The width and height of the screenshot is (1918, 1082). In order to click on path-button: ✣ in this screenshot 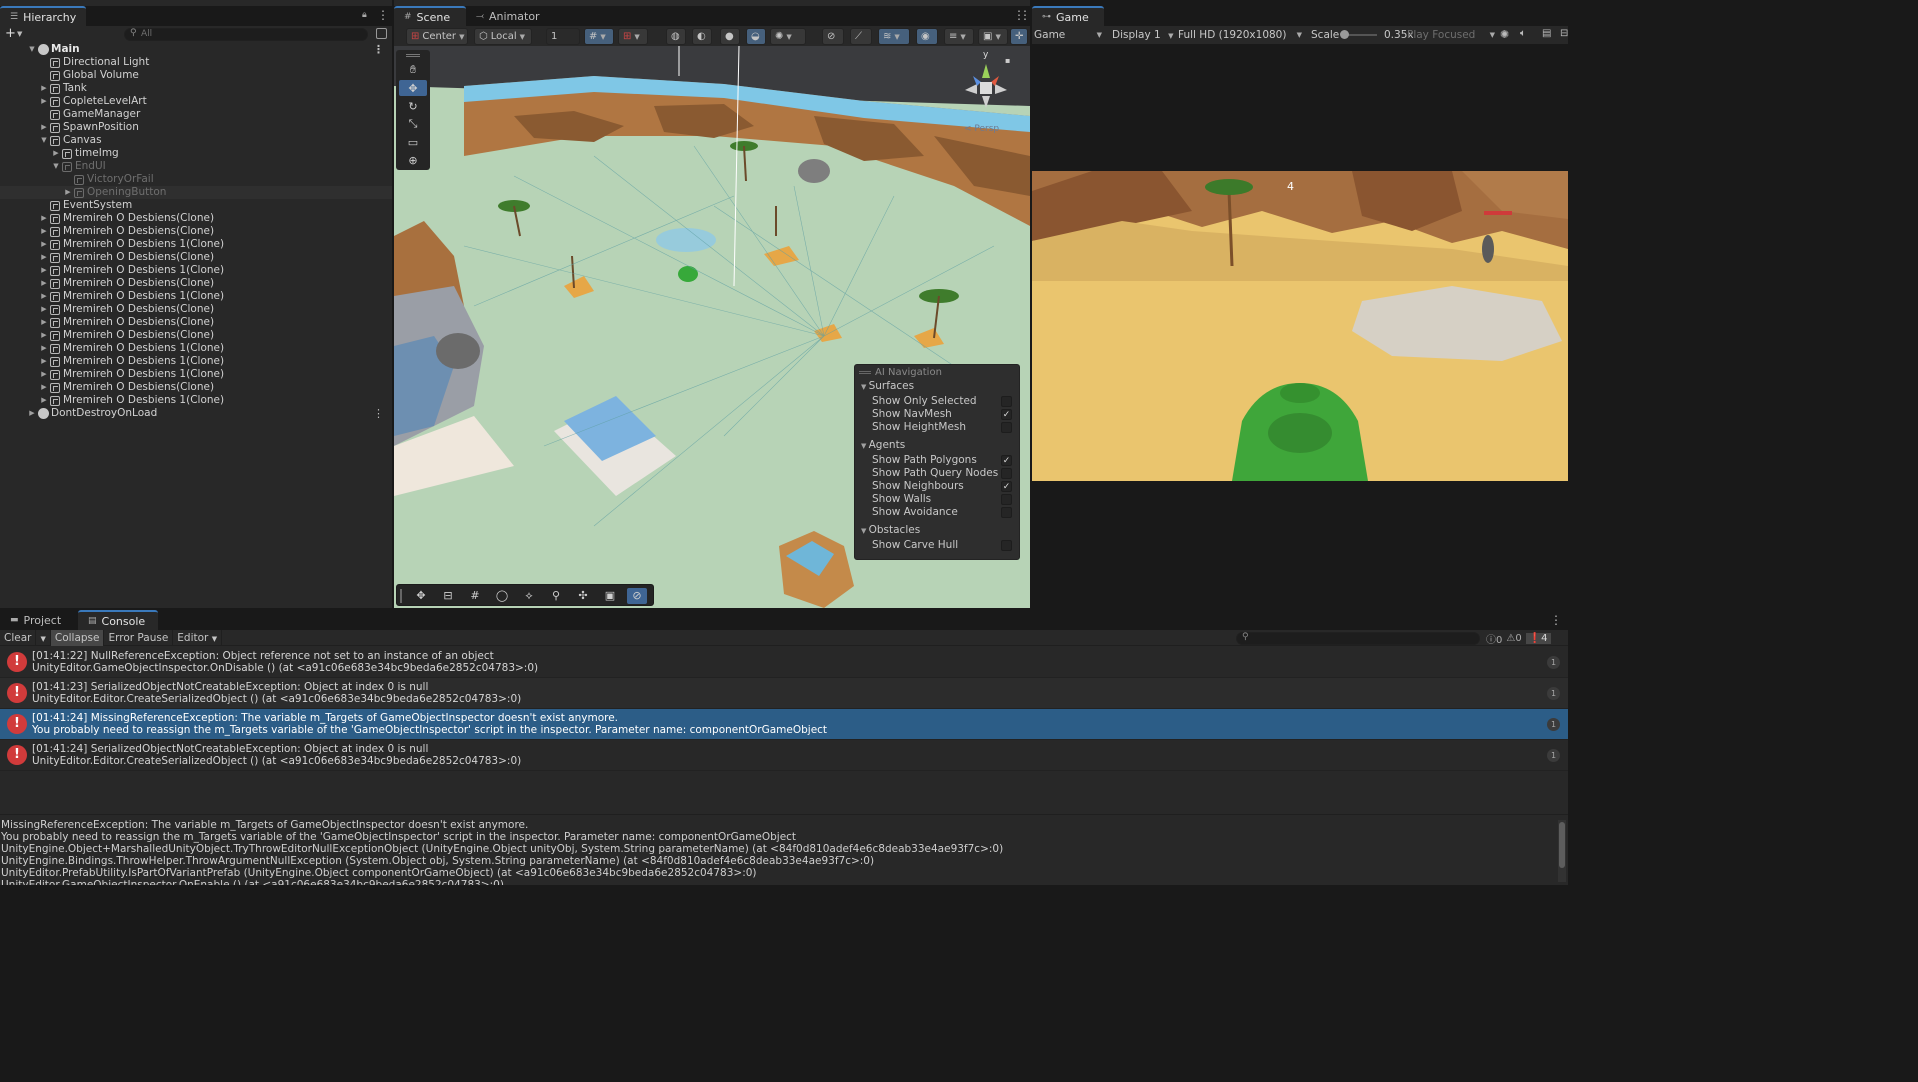, I will do `click(583, 596)`.